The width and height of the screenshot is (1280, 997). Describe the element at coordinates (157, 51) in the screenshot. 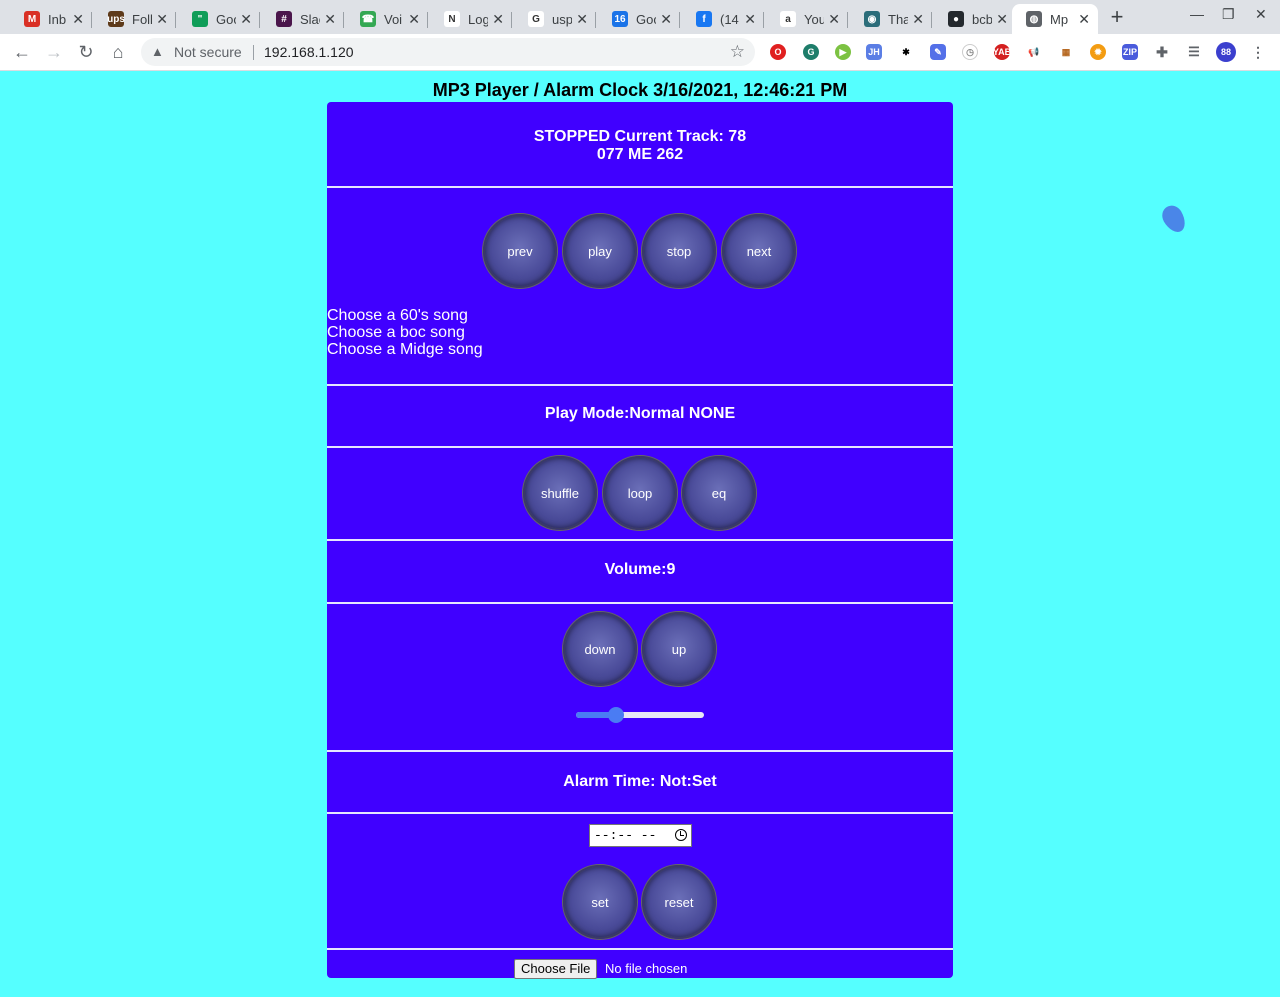

I see `warning-icon: ▲` at that location.